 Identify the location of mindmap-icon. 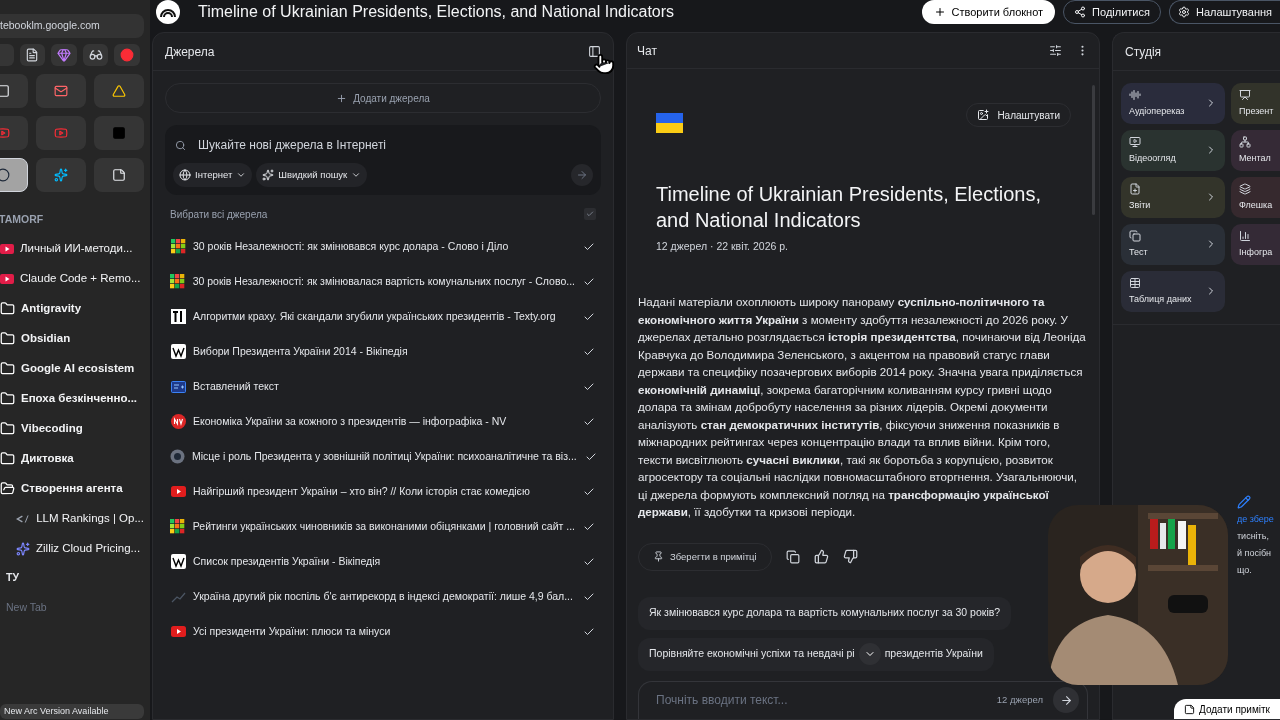
(1245, 141).